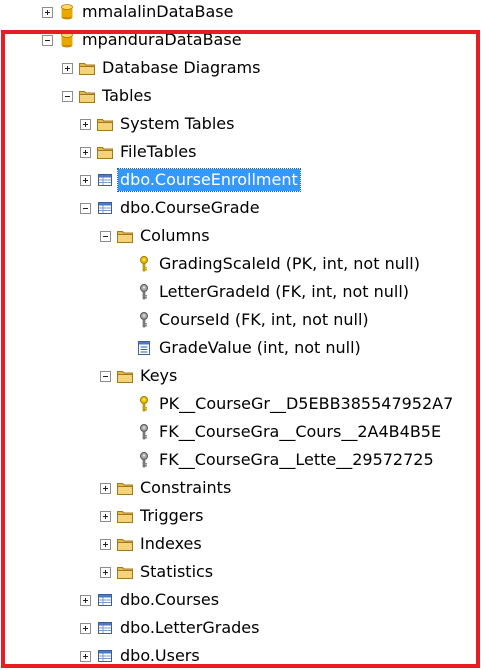 The width and height of the screenshot is (481, 670). I want to click on tree-node-label: Constraints, so click(185, 488).